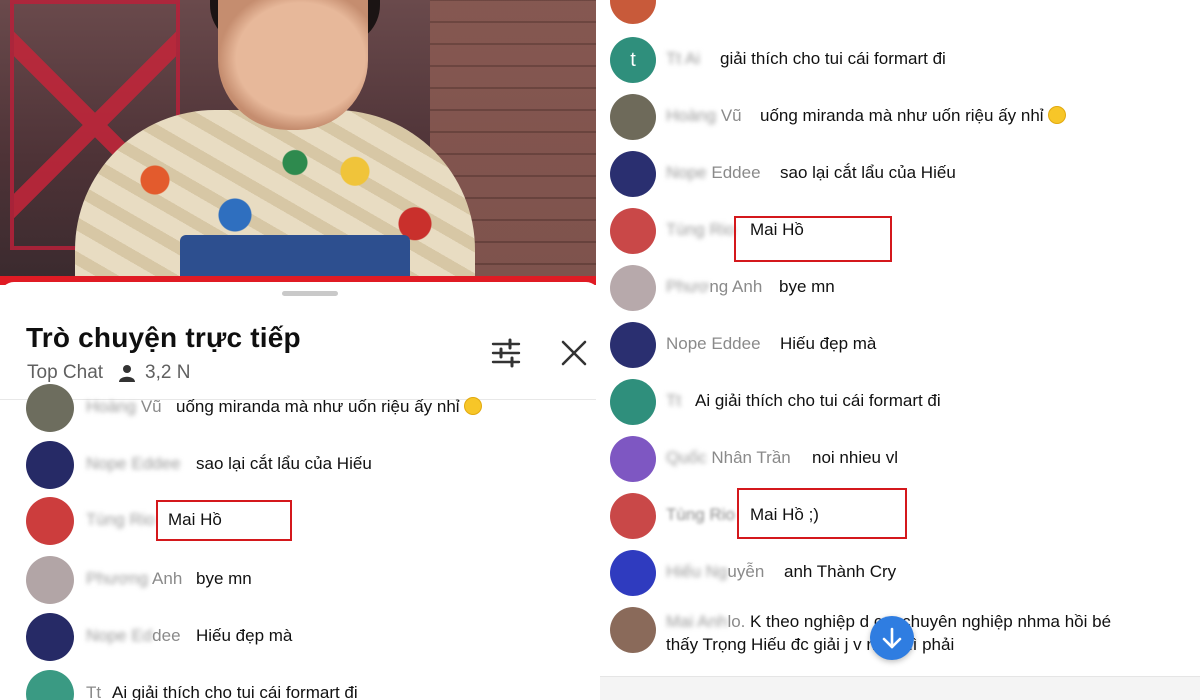 This screenshot has width=1200, height=700. Describe the element at coordinates (900, 14) in the screenshot. I see `chat-message` at that location.